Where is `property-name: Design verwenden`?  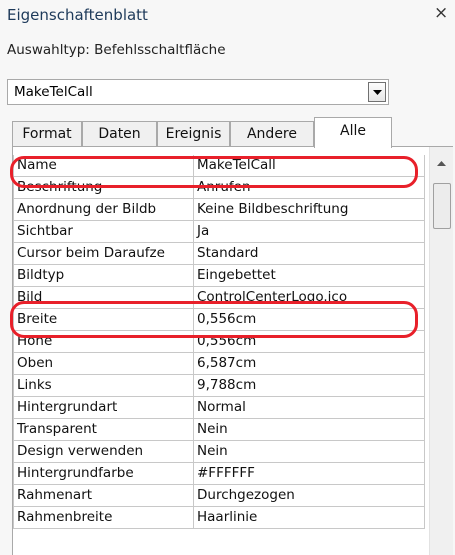 property-name: Design verwenden is located at coordinates (103, 452).